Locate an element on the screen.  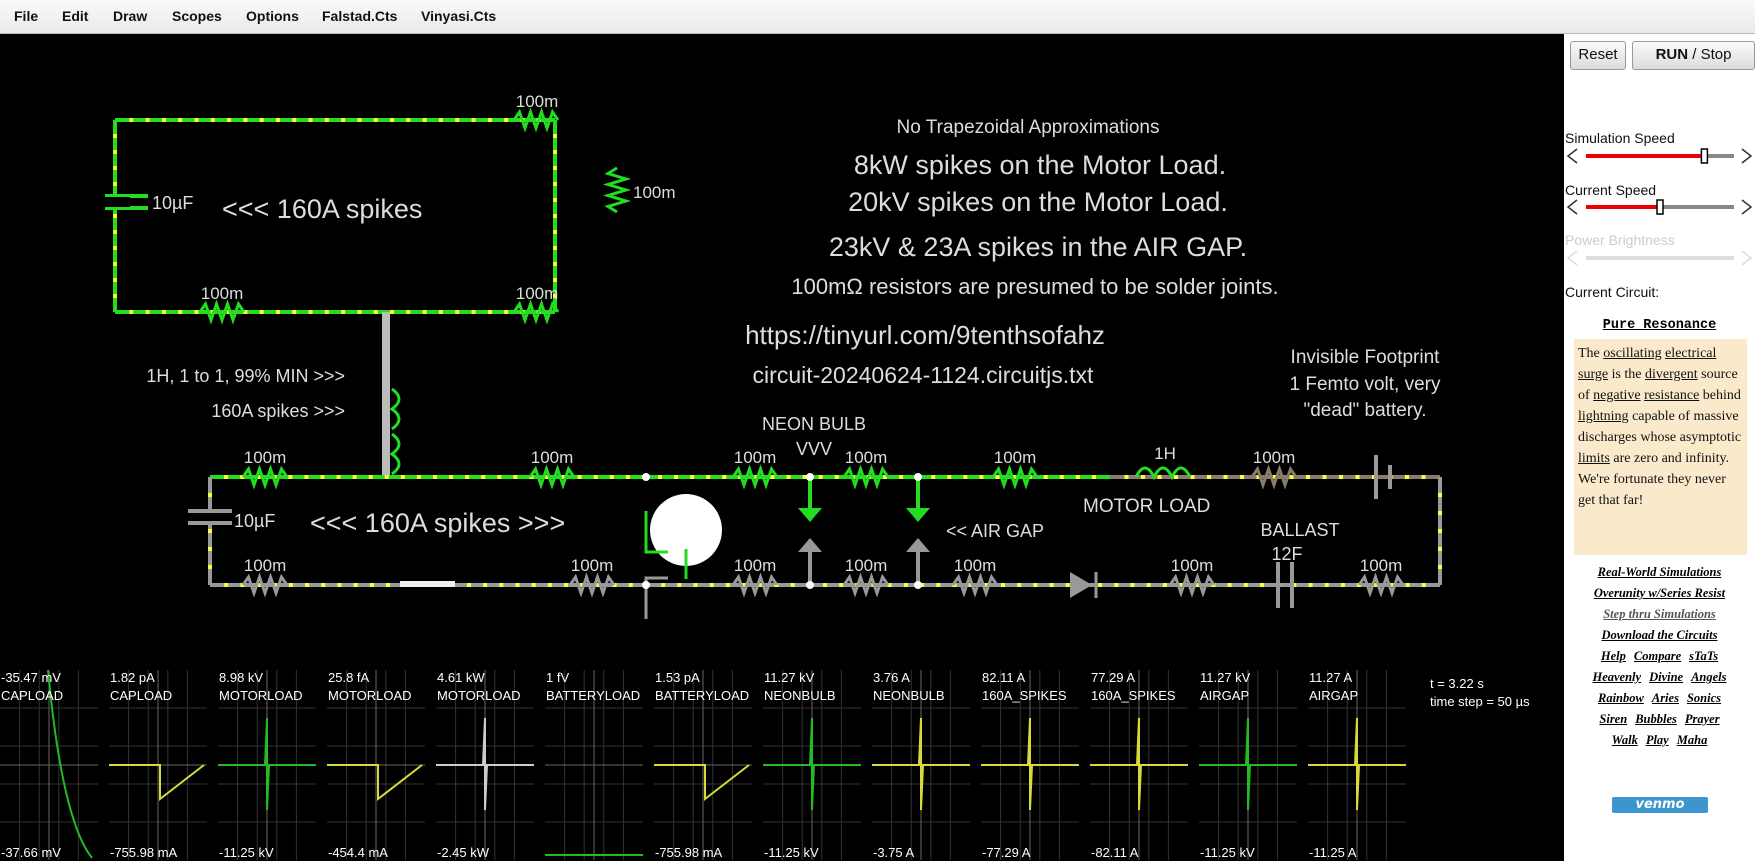
nav-link: Play is located at coordinates (1657, 740).